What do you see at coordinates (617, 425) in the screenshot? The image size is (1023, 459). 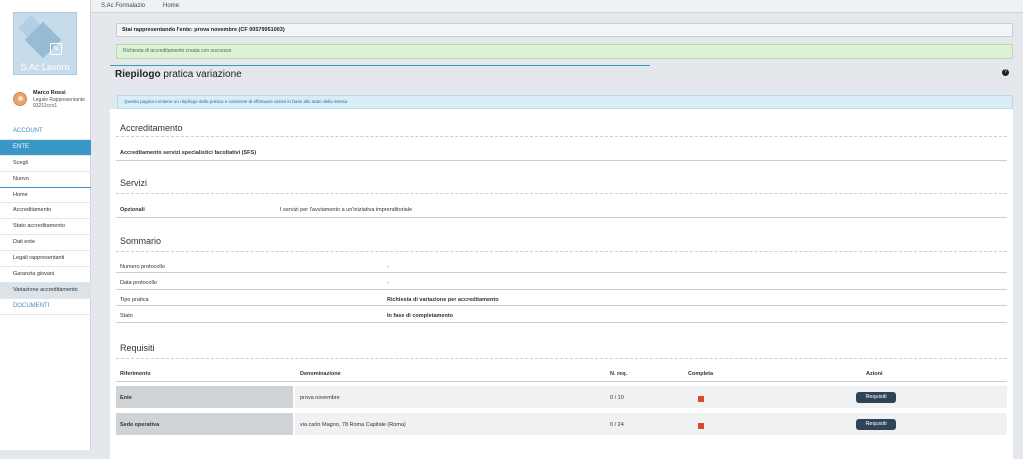 I see `row-nreq: 0 / 24` at bounding box center [617, 425].